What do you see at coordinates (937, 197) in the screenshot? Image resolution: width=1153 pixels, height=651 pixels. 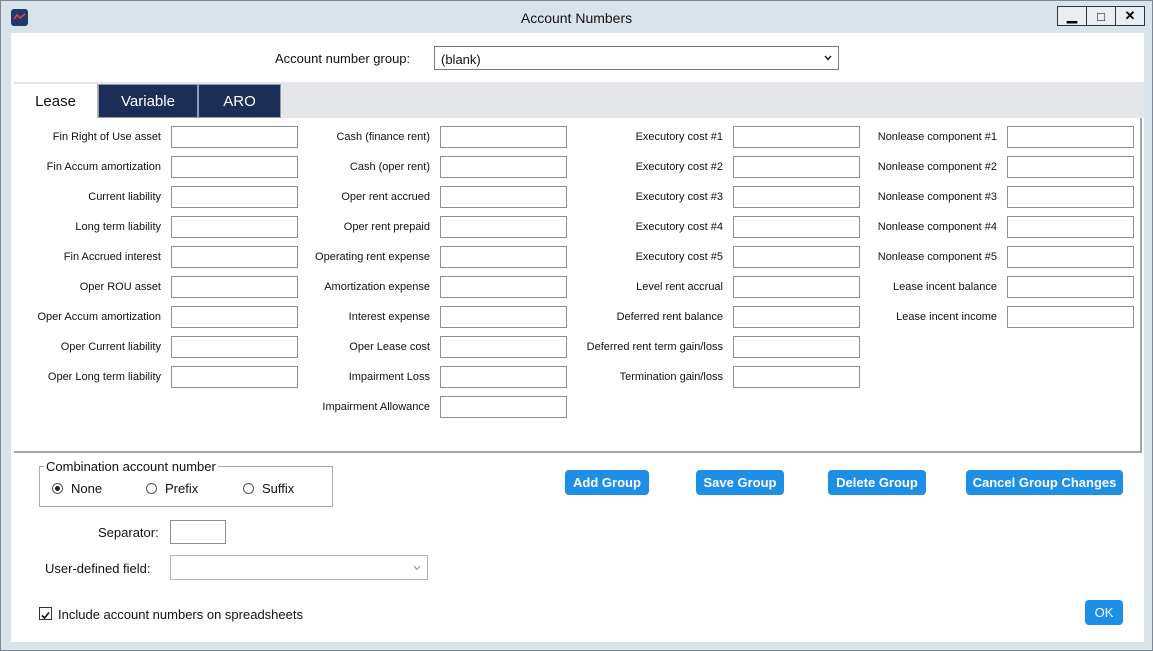 I see `field-label-col4-2: Nonlease component #3` at bounding box center [937, 197].